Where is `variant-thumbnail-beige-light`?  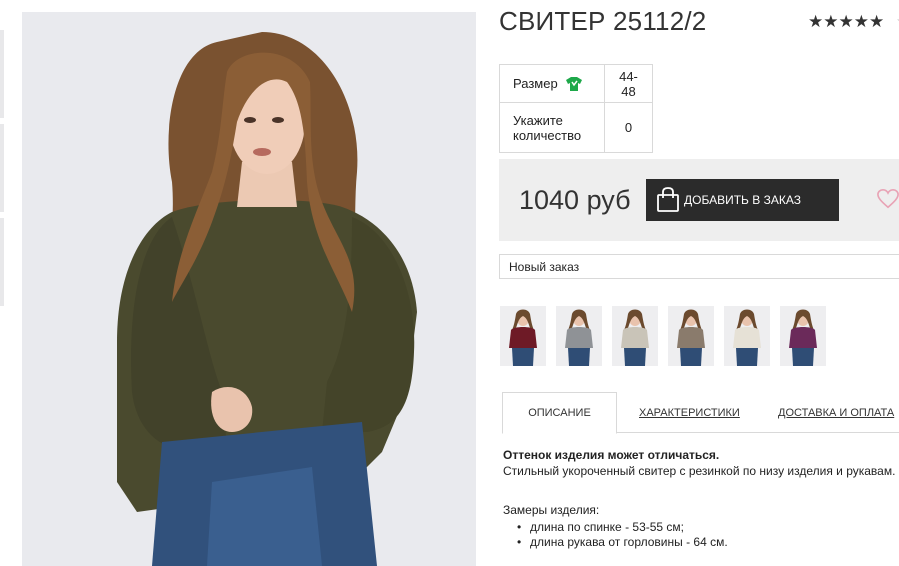
variant-thumbnail-beige-light is located at coordinates (635, 336).